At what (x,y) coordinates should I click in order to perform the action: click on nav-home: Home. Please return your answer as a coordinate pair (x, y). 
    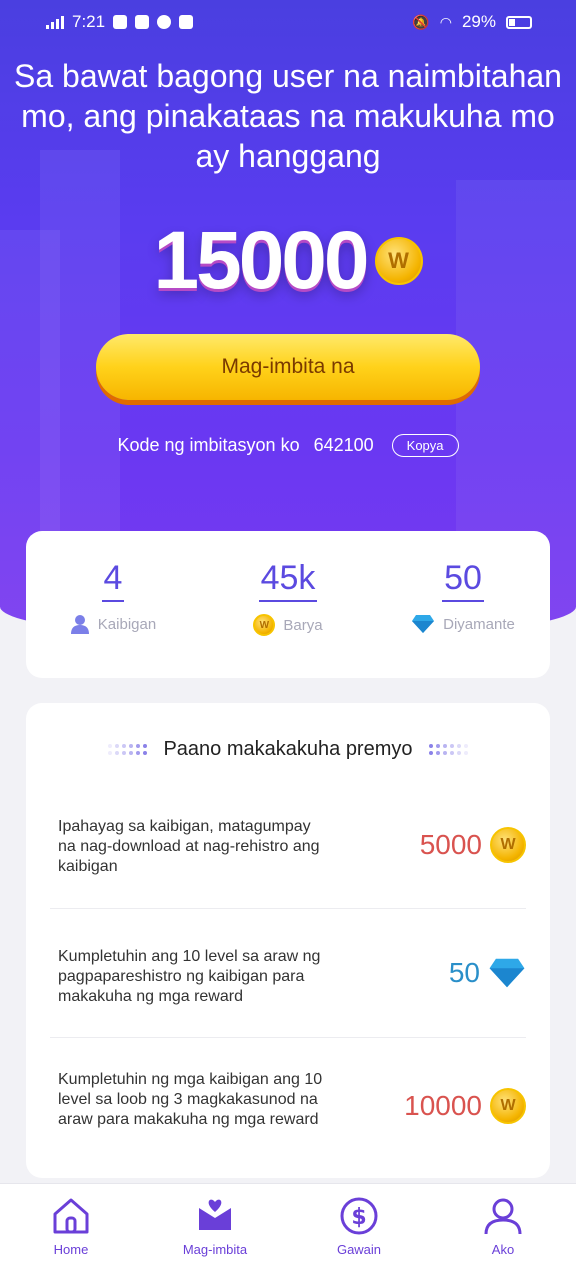
    Looking at the image, I should click on (71, 1226).